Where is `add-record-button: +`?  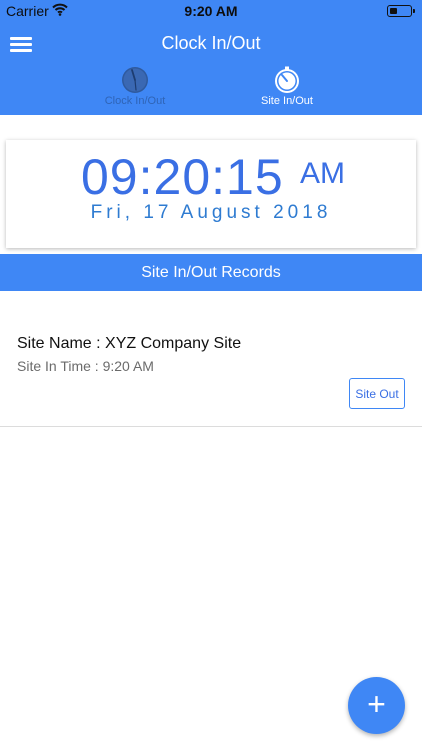
add-record-button: + is located at coordinates (376, 705).